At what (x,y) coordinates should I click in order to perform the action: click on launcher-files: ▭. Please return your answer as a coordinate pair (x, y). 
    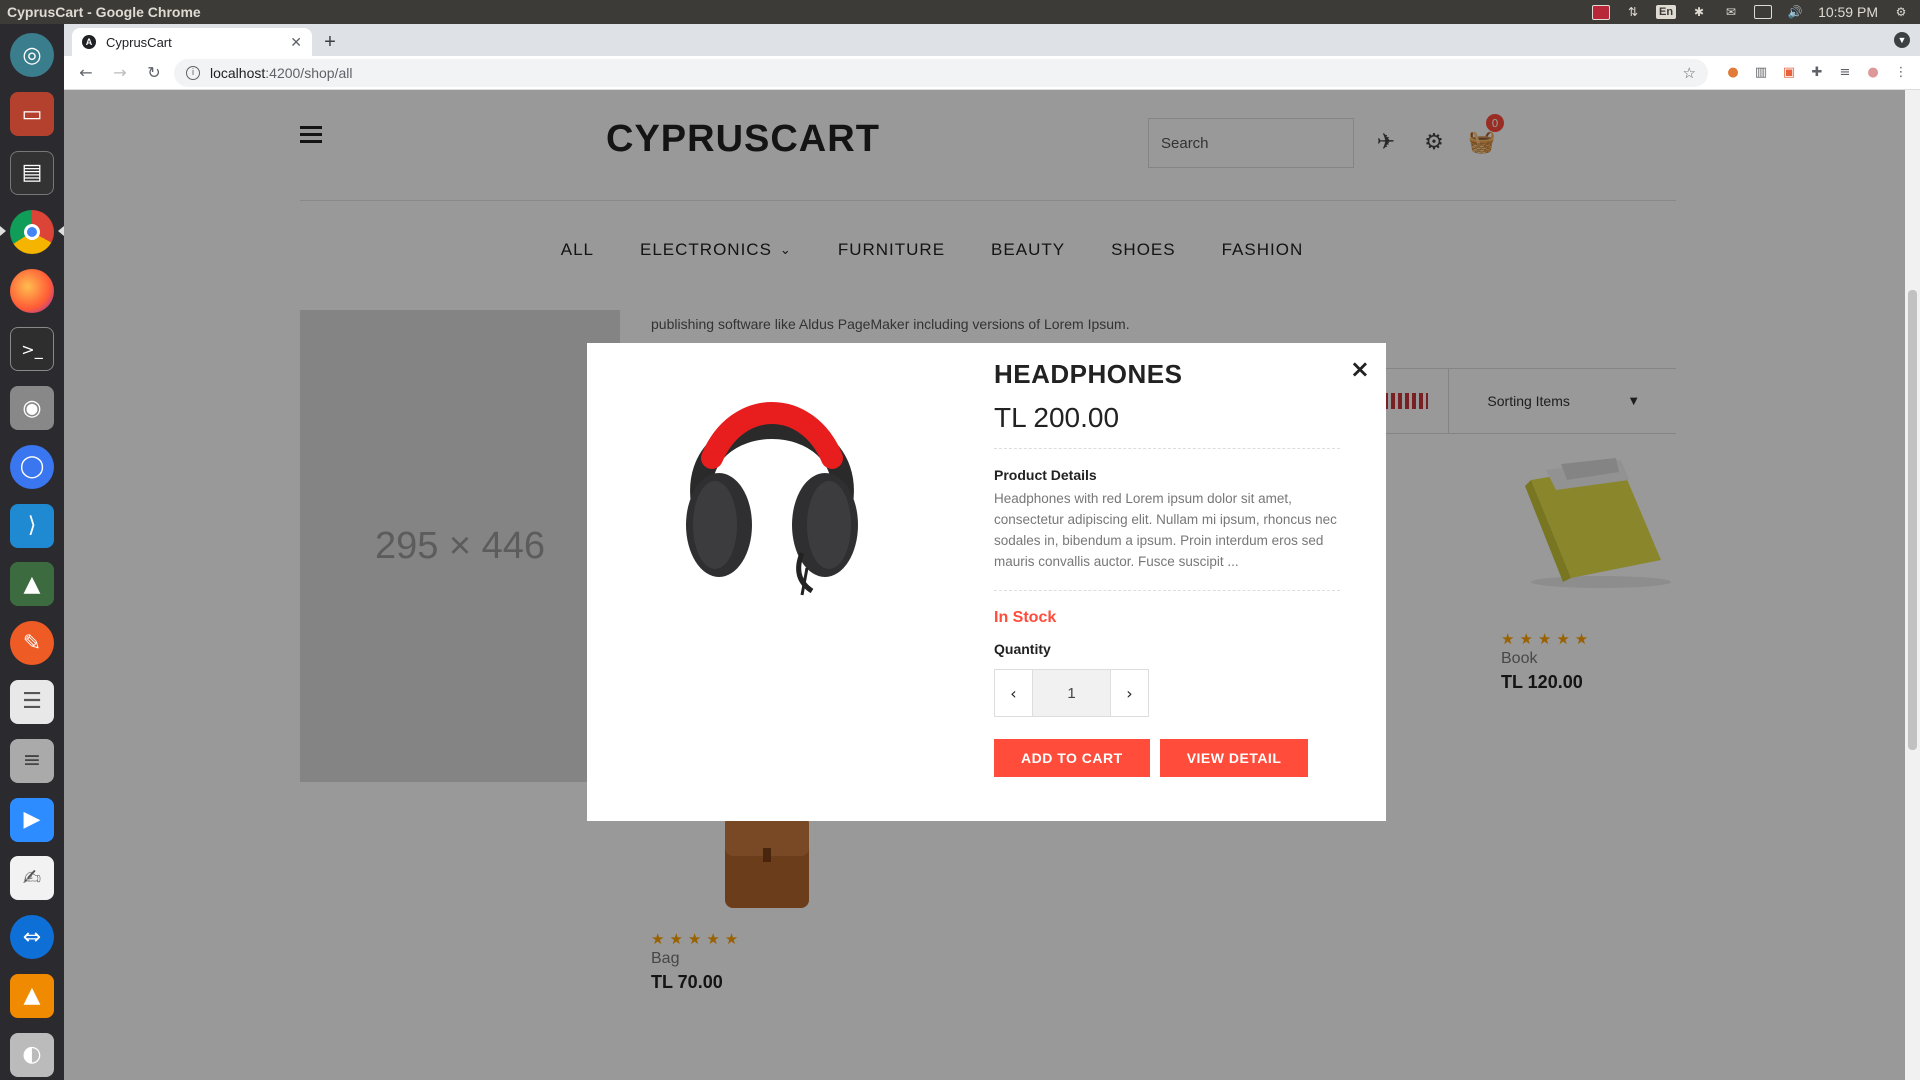
    Looking at the image, I should click on (32, 114).